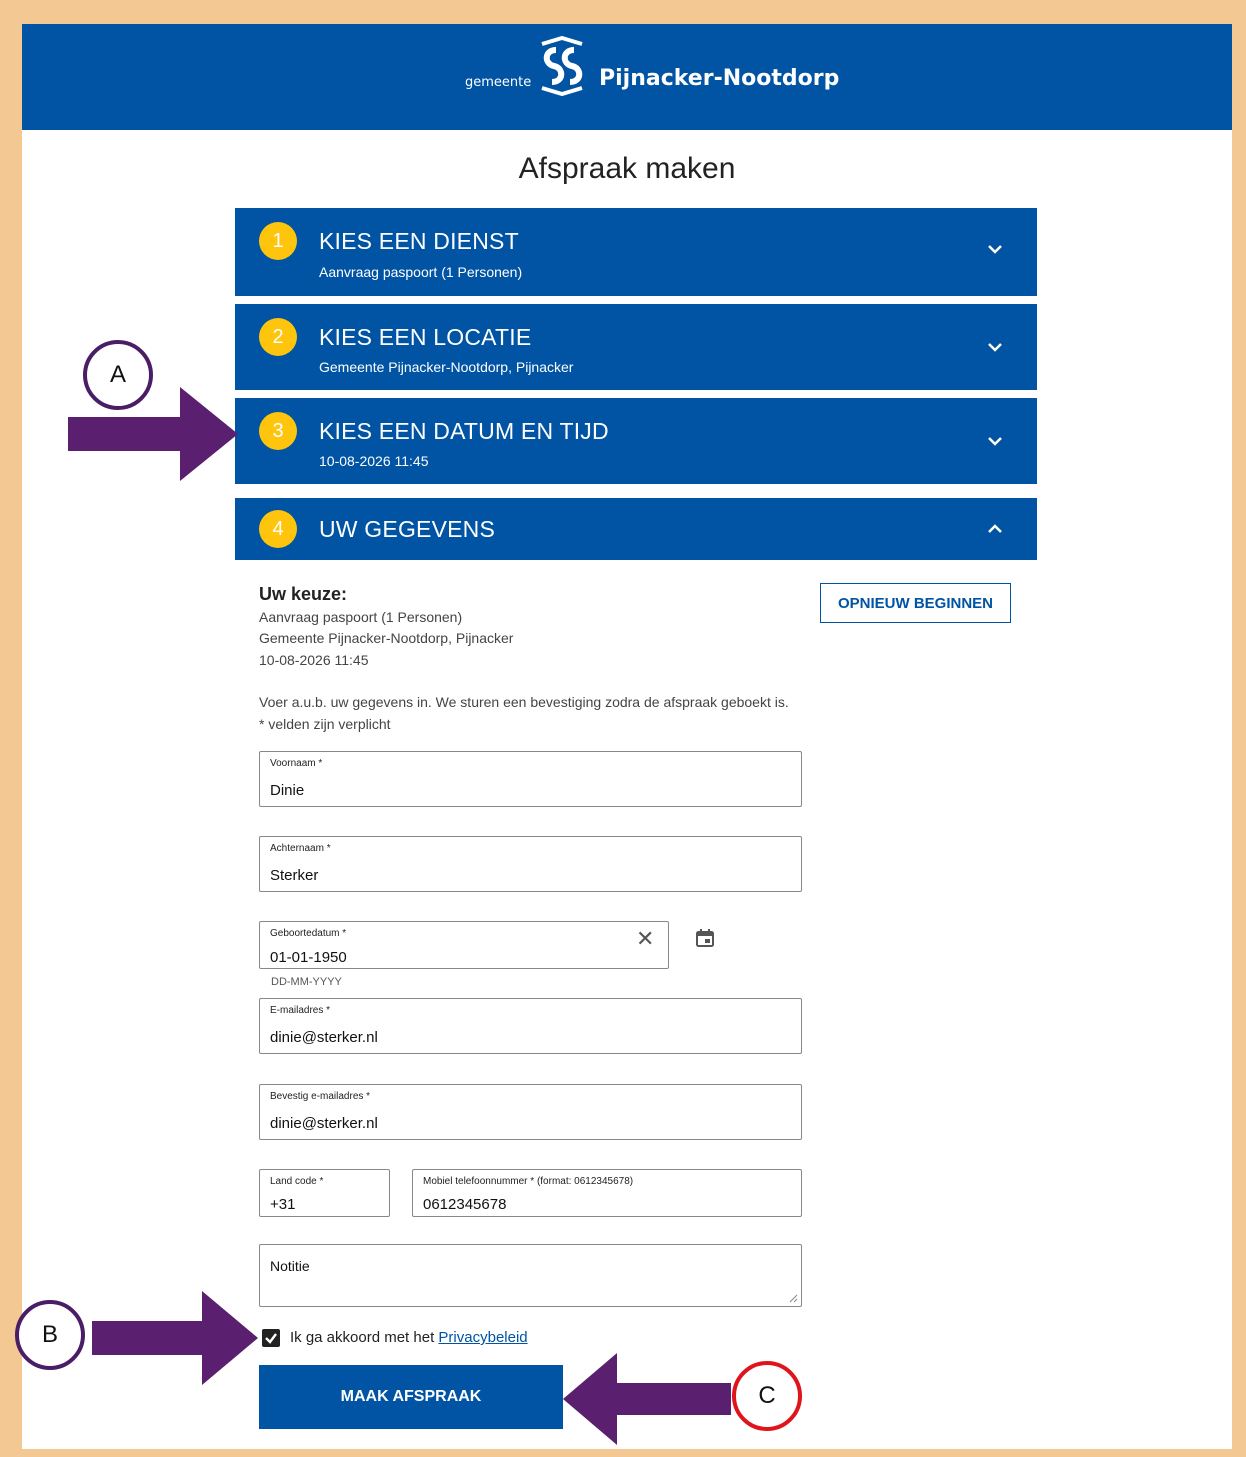  I want to click on field-value: 01-01-1950, so click(308, 957).